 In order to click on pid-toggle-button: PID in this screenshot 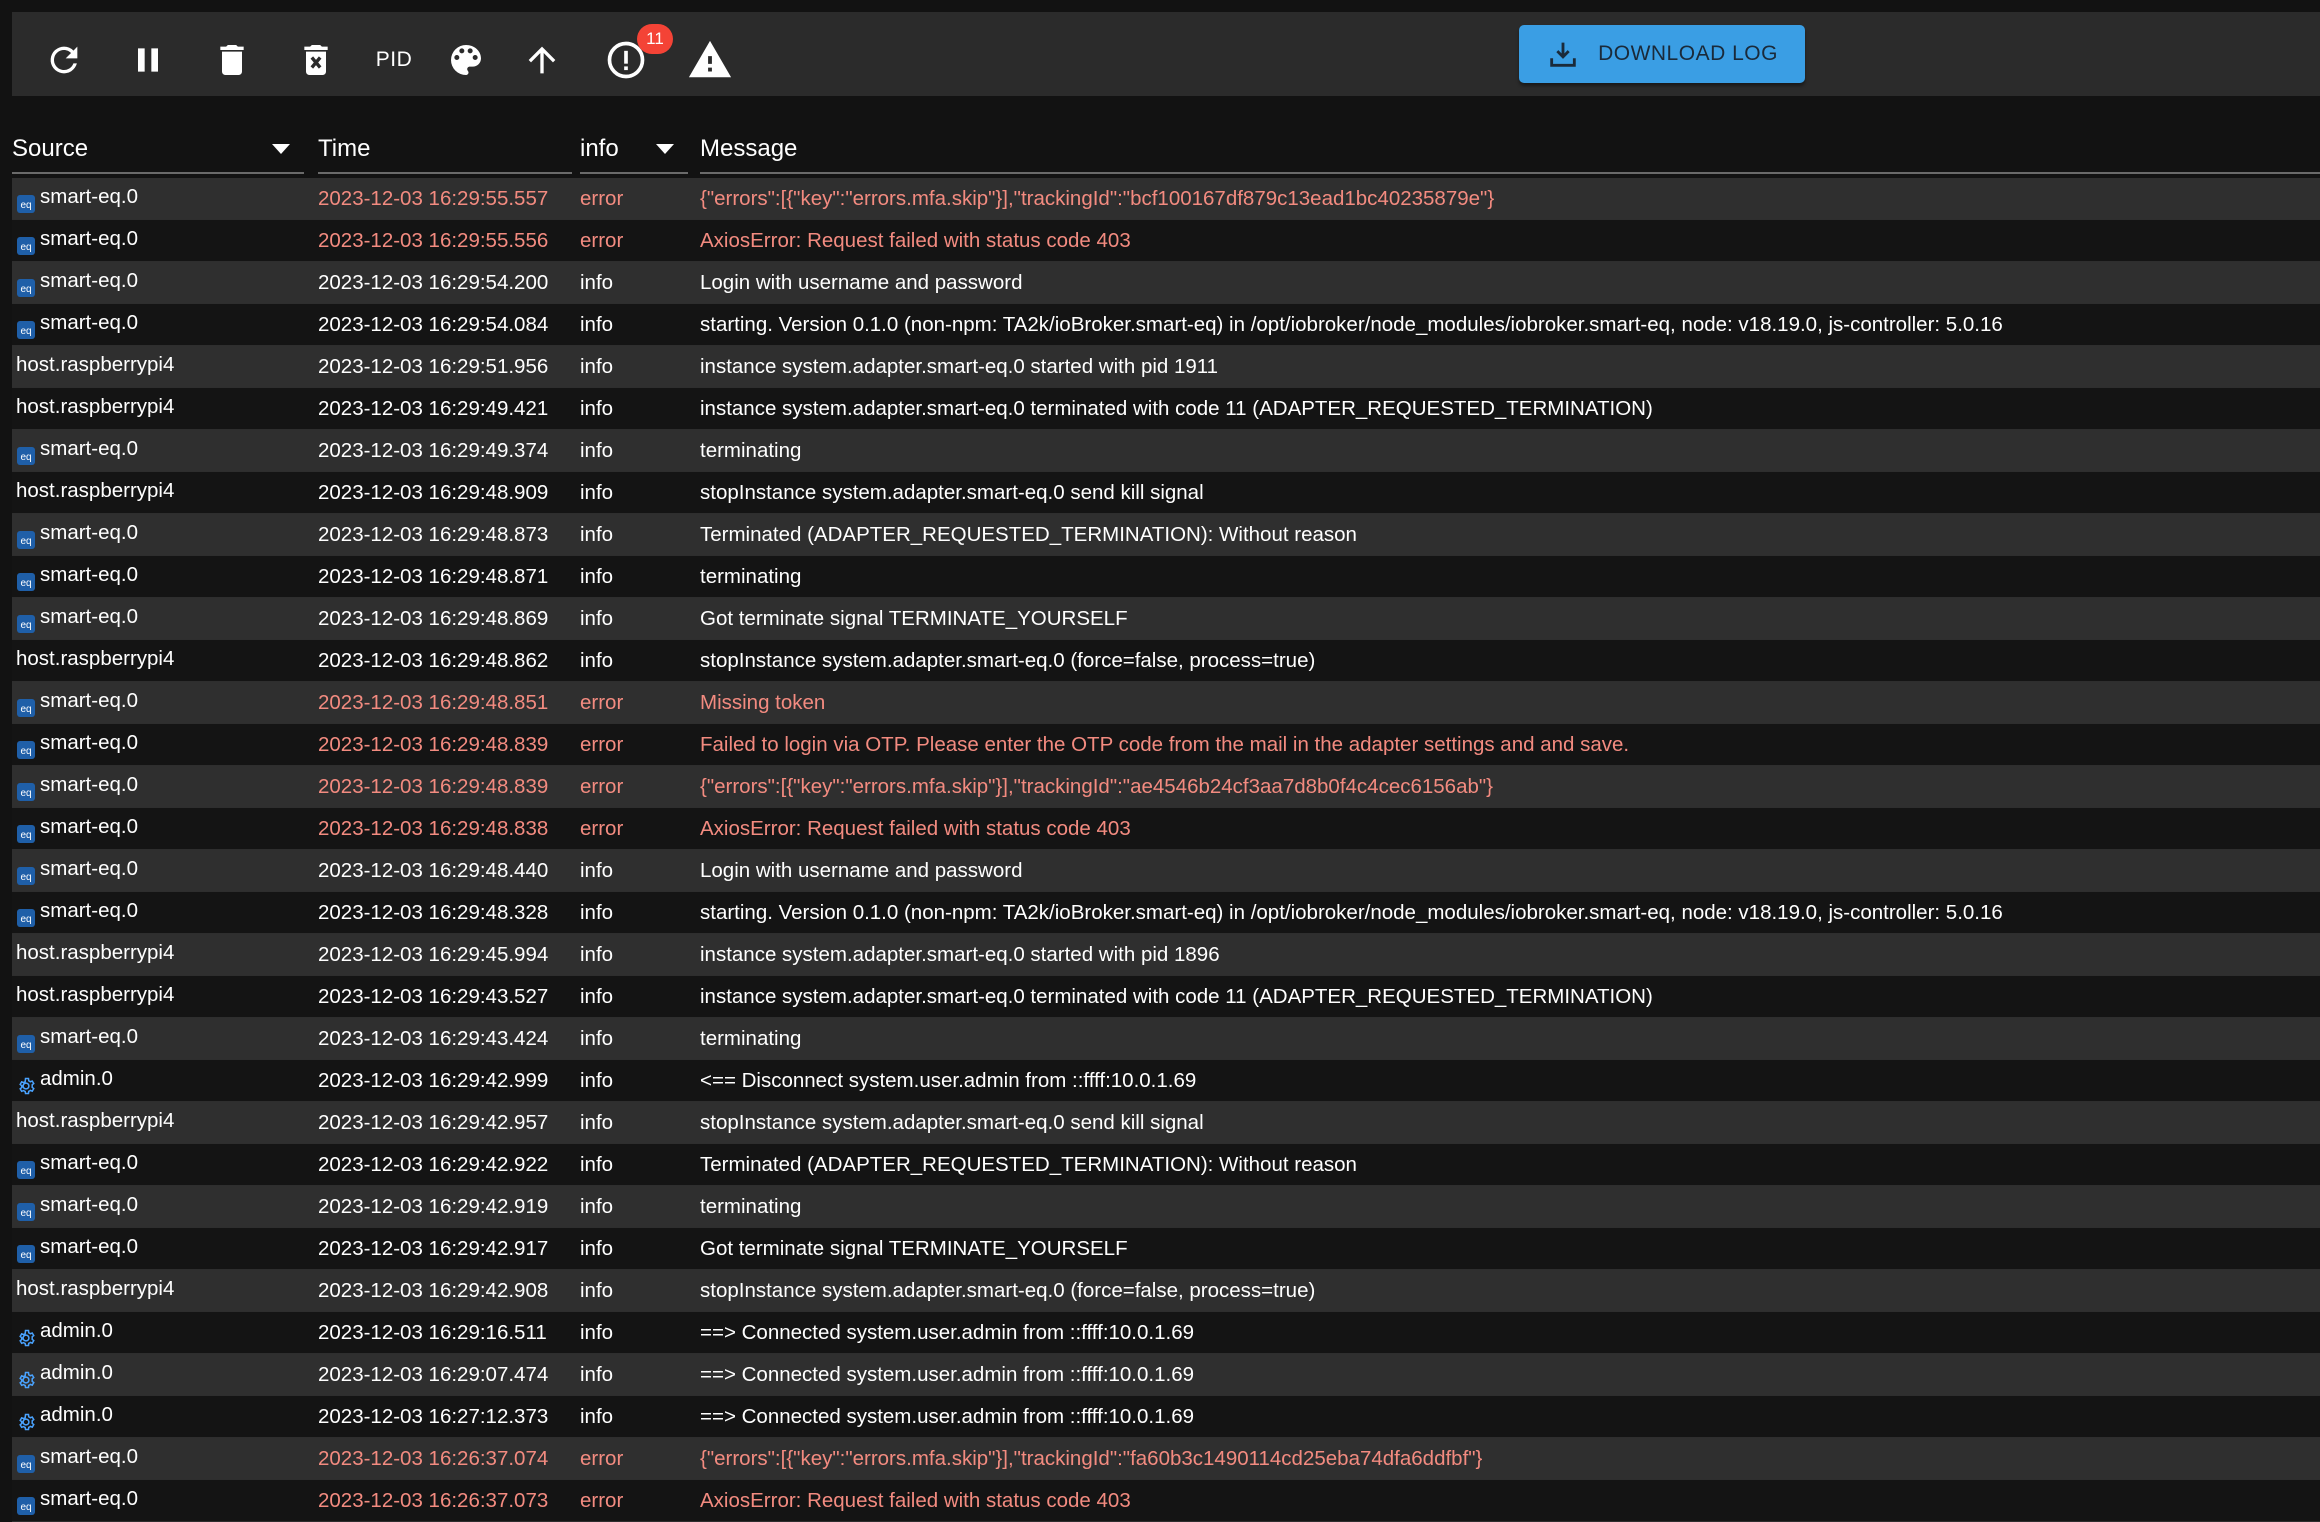, I will do `click(394, 60)`.